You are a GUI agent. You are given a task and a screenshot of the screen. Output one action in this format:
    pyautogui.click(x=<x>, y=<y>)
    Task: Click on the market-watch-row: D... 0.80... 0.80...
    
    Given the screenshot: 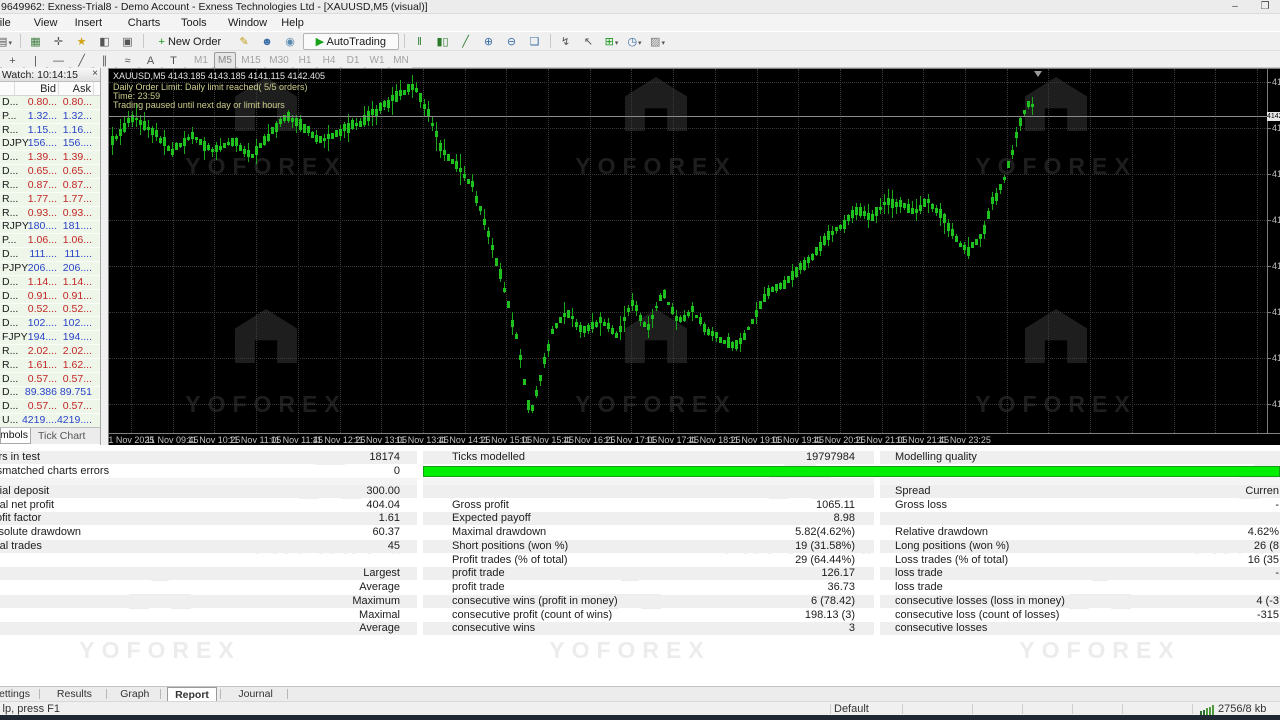 What is the action you would take?
    pyautogui.click(x=50, y=103)
    